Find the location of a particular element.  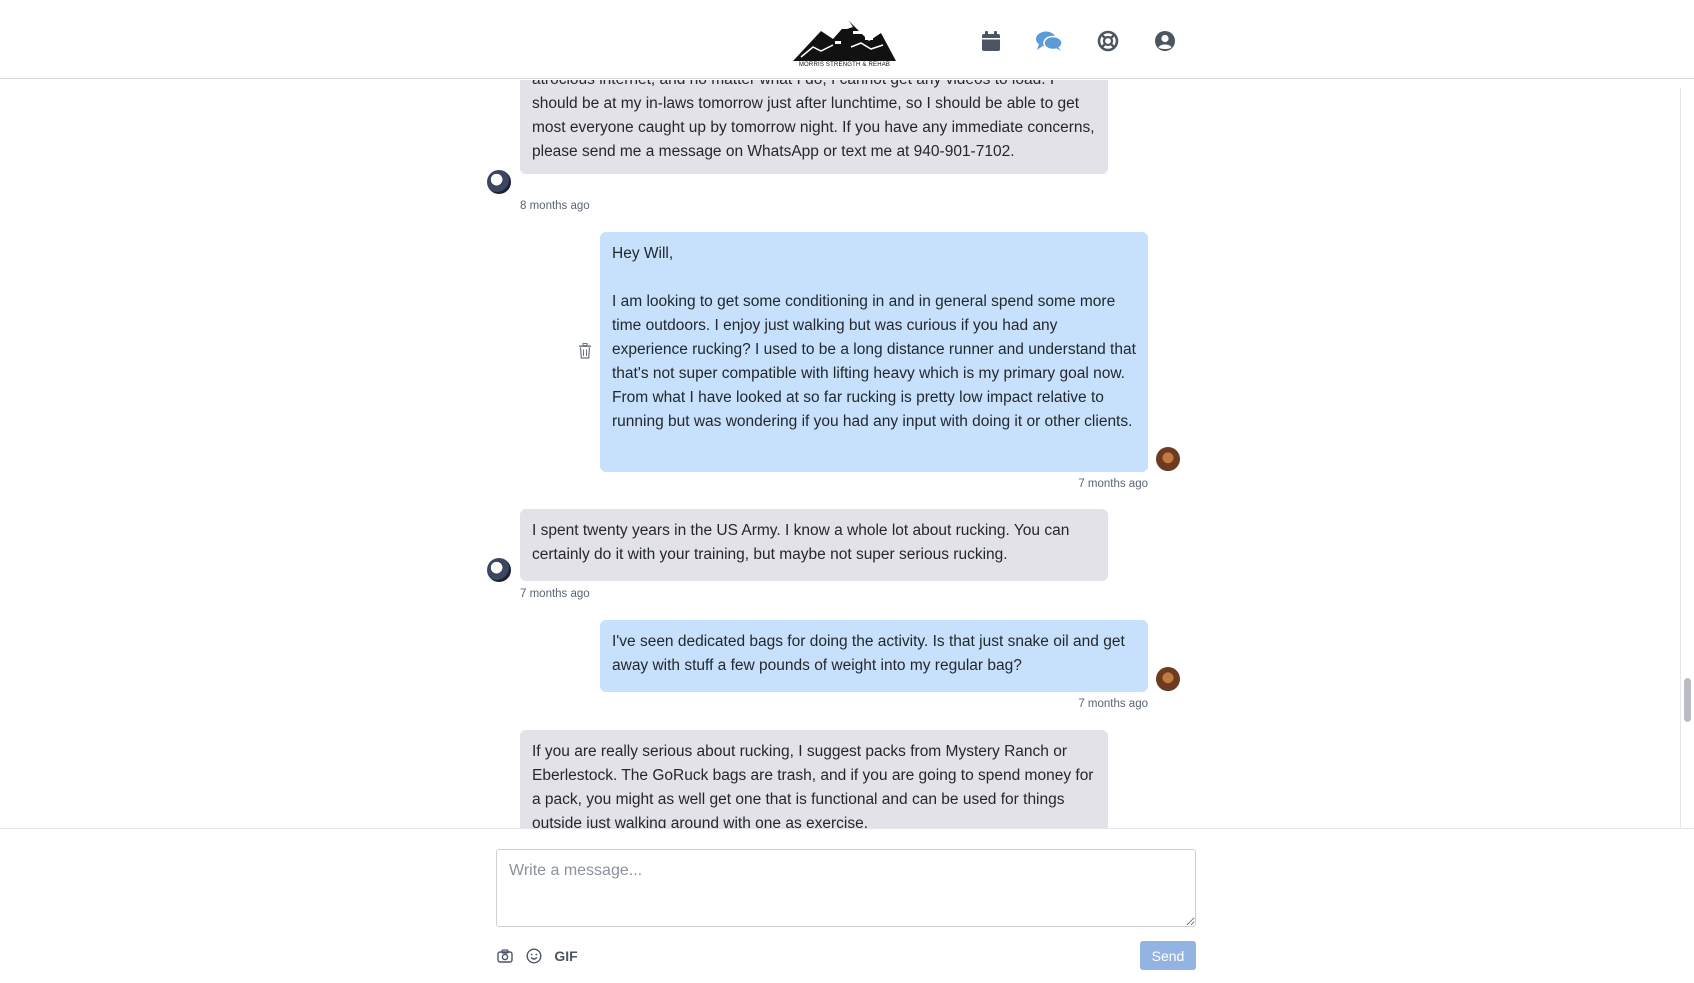

delete-message-icon is located at coordinates (586, 352).